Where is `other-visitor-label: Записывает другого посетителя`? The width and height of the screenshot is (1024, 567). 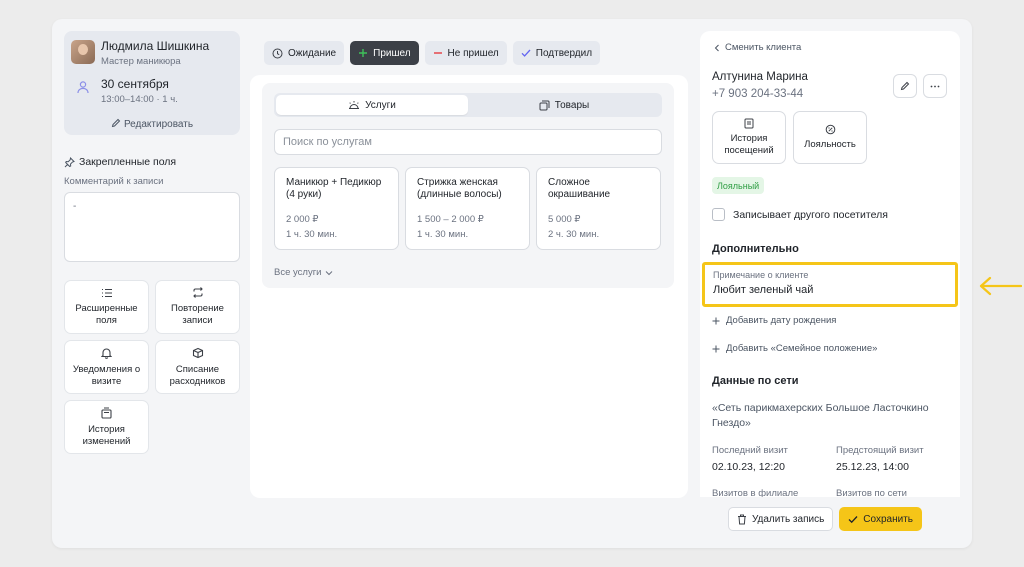
other-visitor-label: Записывает другого посетителя is located at coordinates (810, 214).